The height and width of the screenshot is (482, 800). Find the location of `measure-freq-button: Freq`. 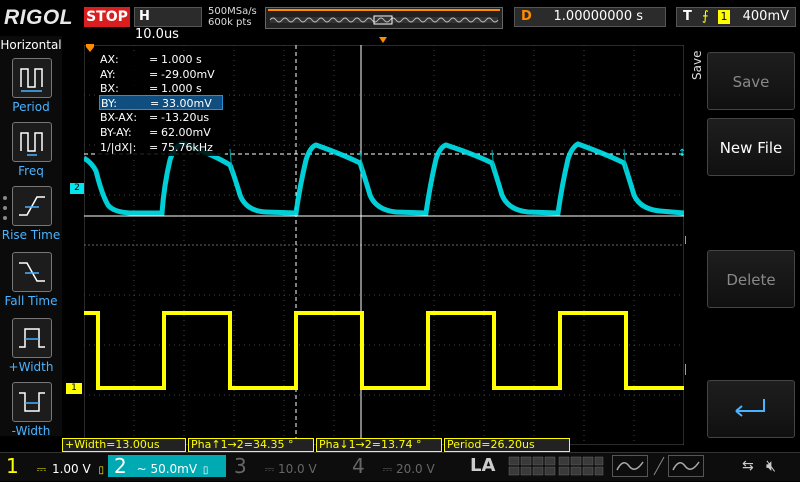

measure-freq-button: Freq is located at coordinates (32, 153).